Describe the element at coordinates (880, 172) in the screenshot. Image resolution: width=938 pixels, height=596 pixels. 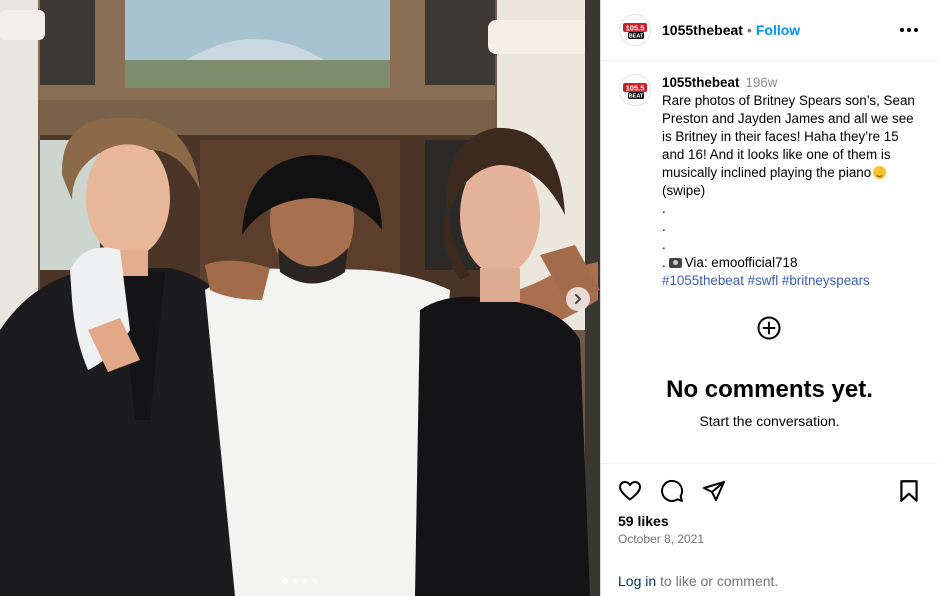
I see `smiling-face-emoji-icon` at that location.